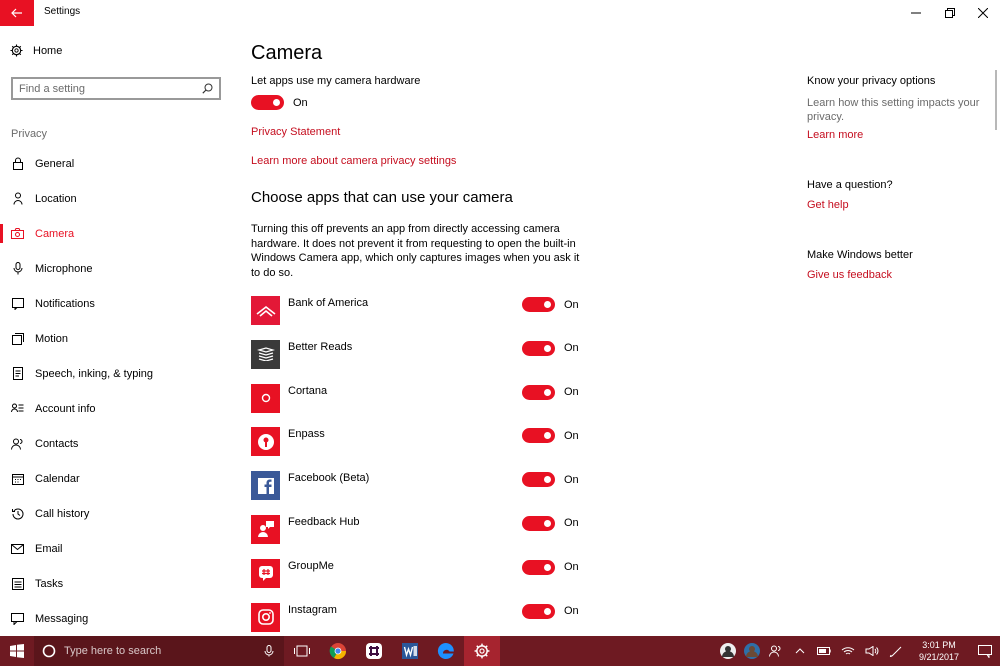 The height and width of the screenshot is (666, 1000). I want to click on chrome-taskbar-button, so click(338, 651).